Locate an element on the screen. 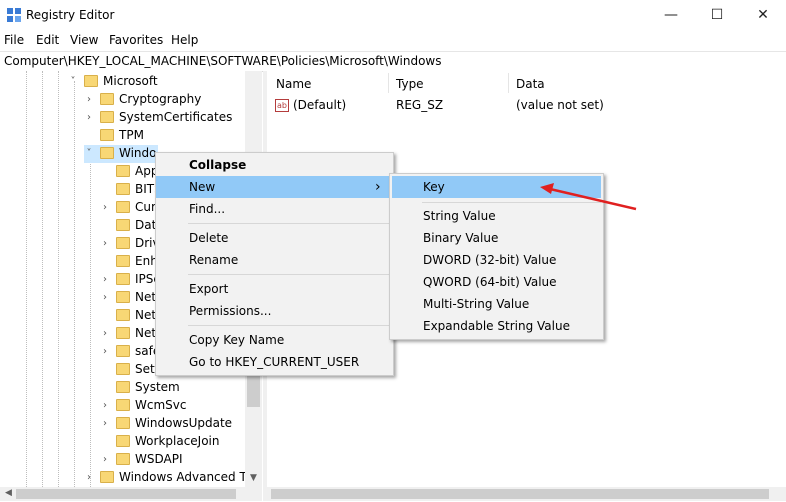  menu-help: Help is located at coordinates (184, 40).